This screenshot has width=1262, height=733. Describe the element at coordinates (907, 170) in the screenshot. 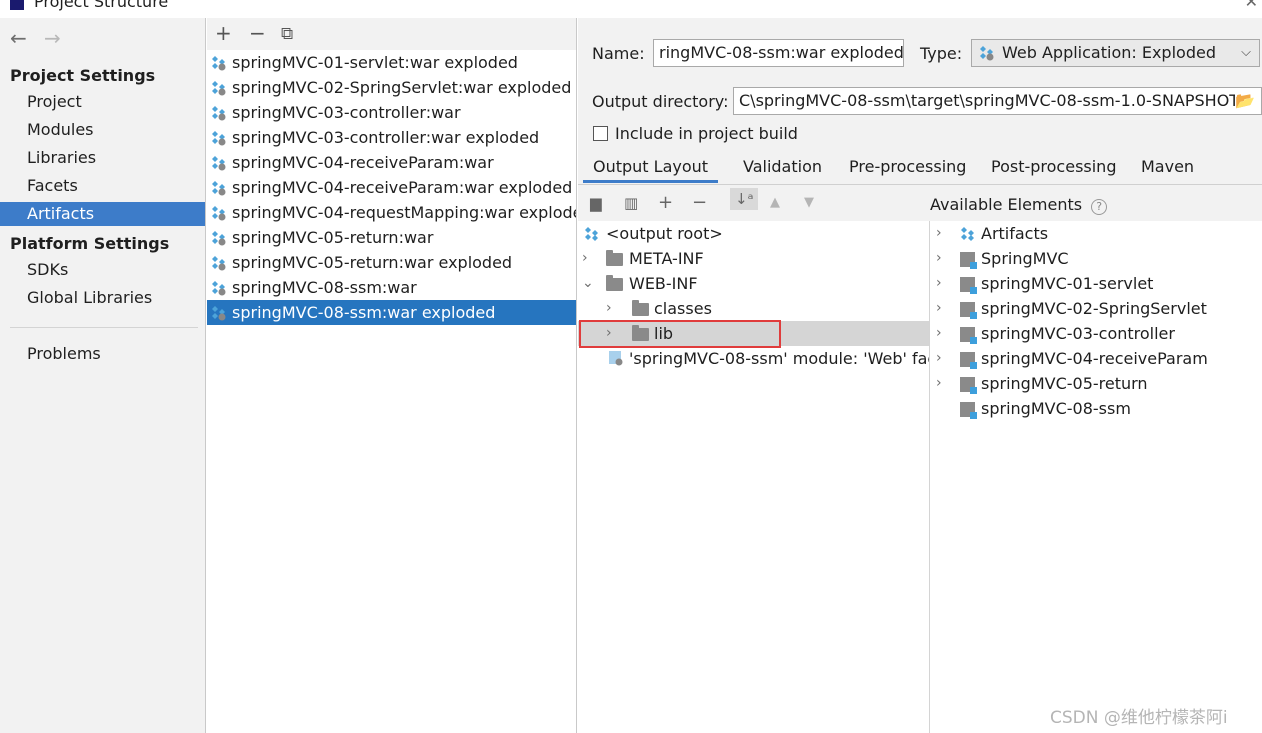

I see `tab-pre-processing: Pre-processing` at that location.